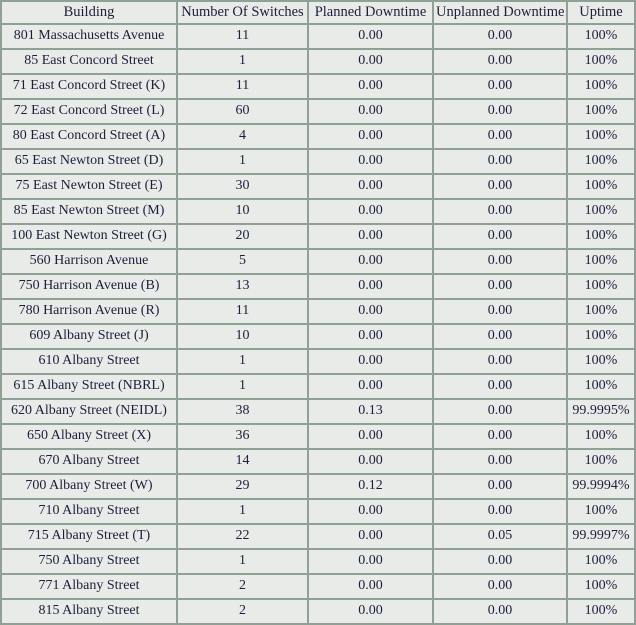 Image resolution: width=636 pixels, height=625 pixels. What do you see at coordinates (88, 485) in the screenshot?
I see `cell-building: 700 Albany Street (W)` at bounding box center [88, 485].